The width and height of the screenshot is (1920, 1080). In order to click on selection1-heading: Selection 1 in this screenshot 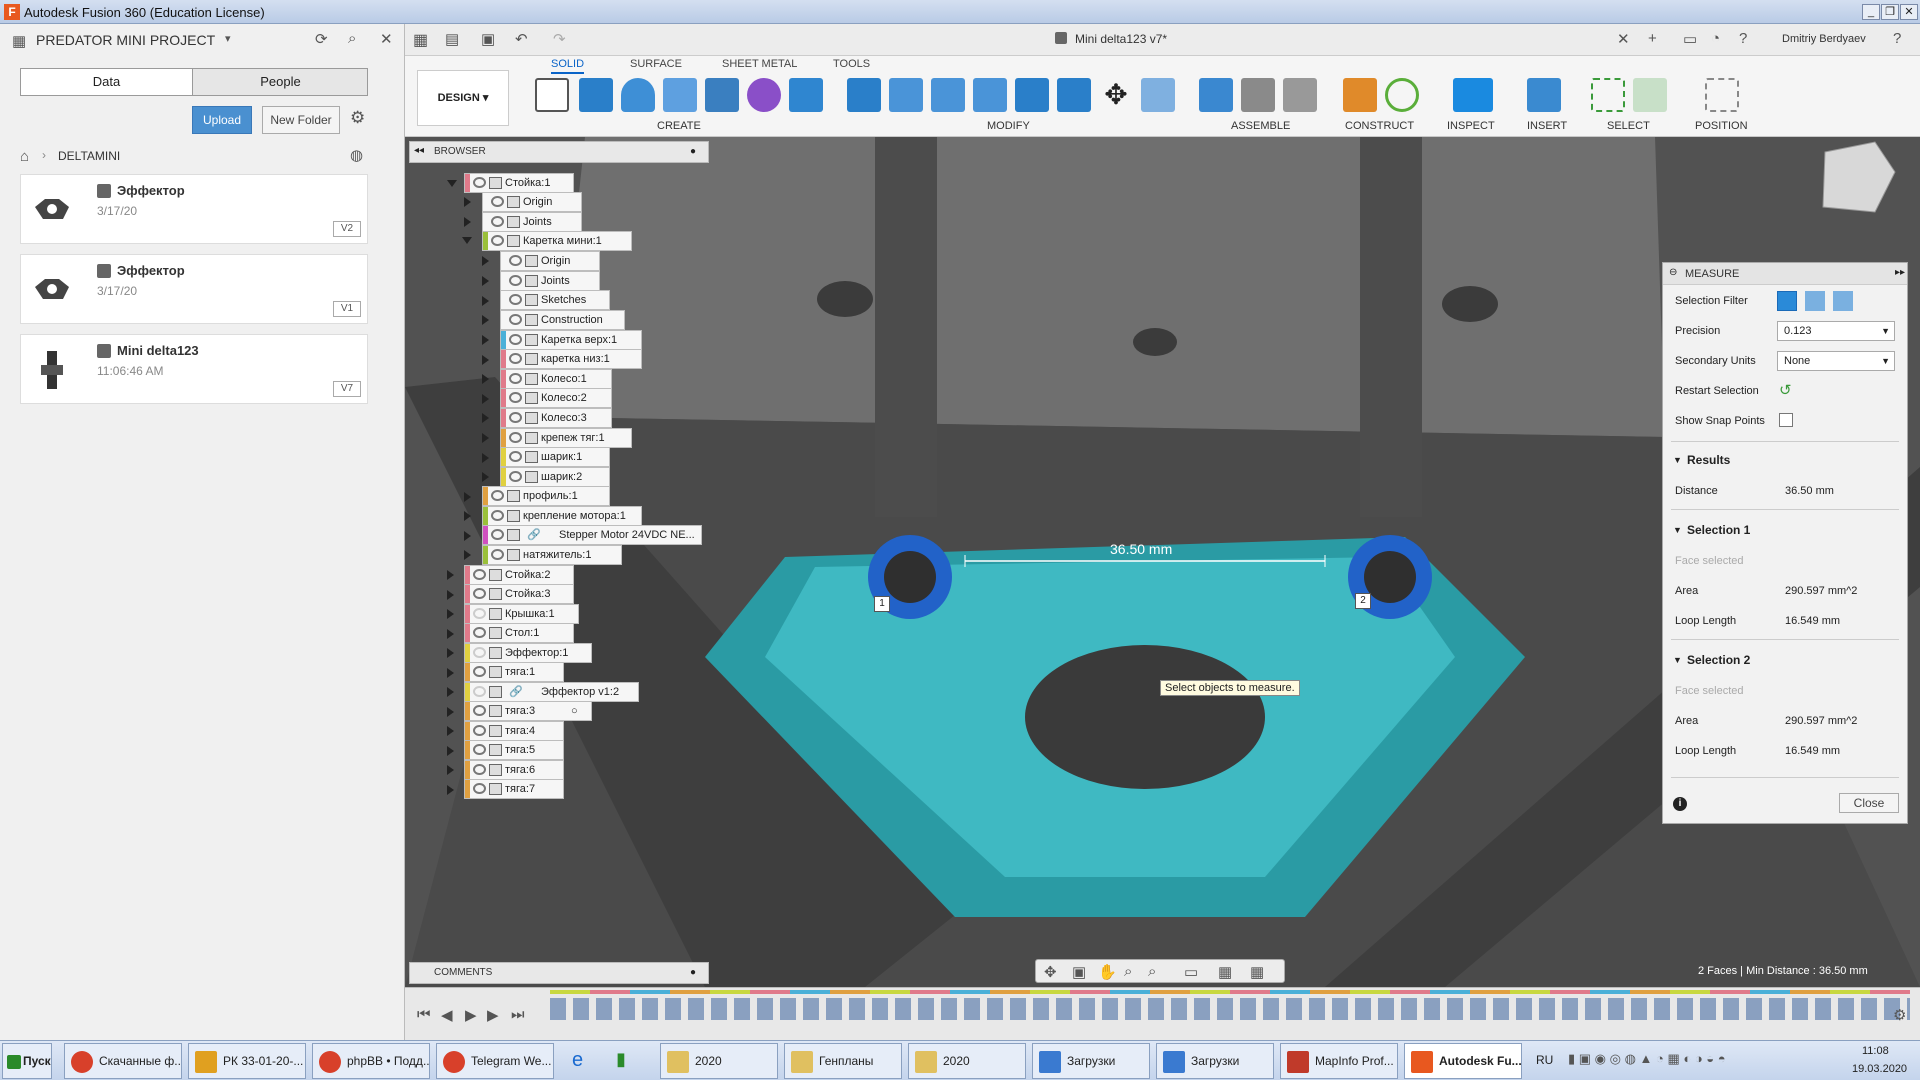, I will do `click(1718, 530)`.